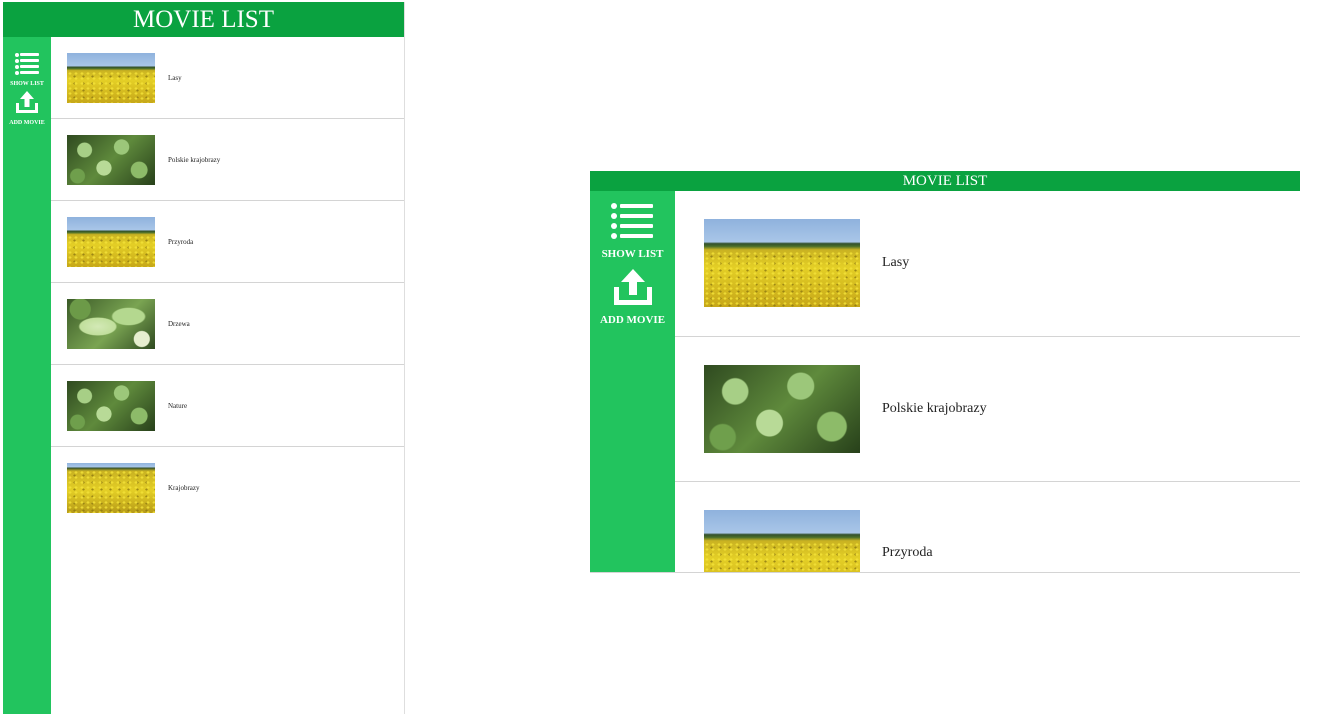 The width and height of the screenshot is (1319, 722). What do you see at coordinates (227, 488) in the screenshot?
I see `movie-list-item: Krajobrazy` at bounding box center [227, 488].